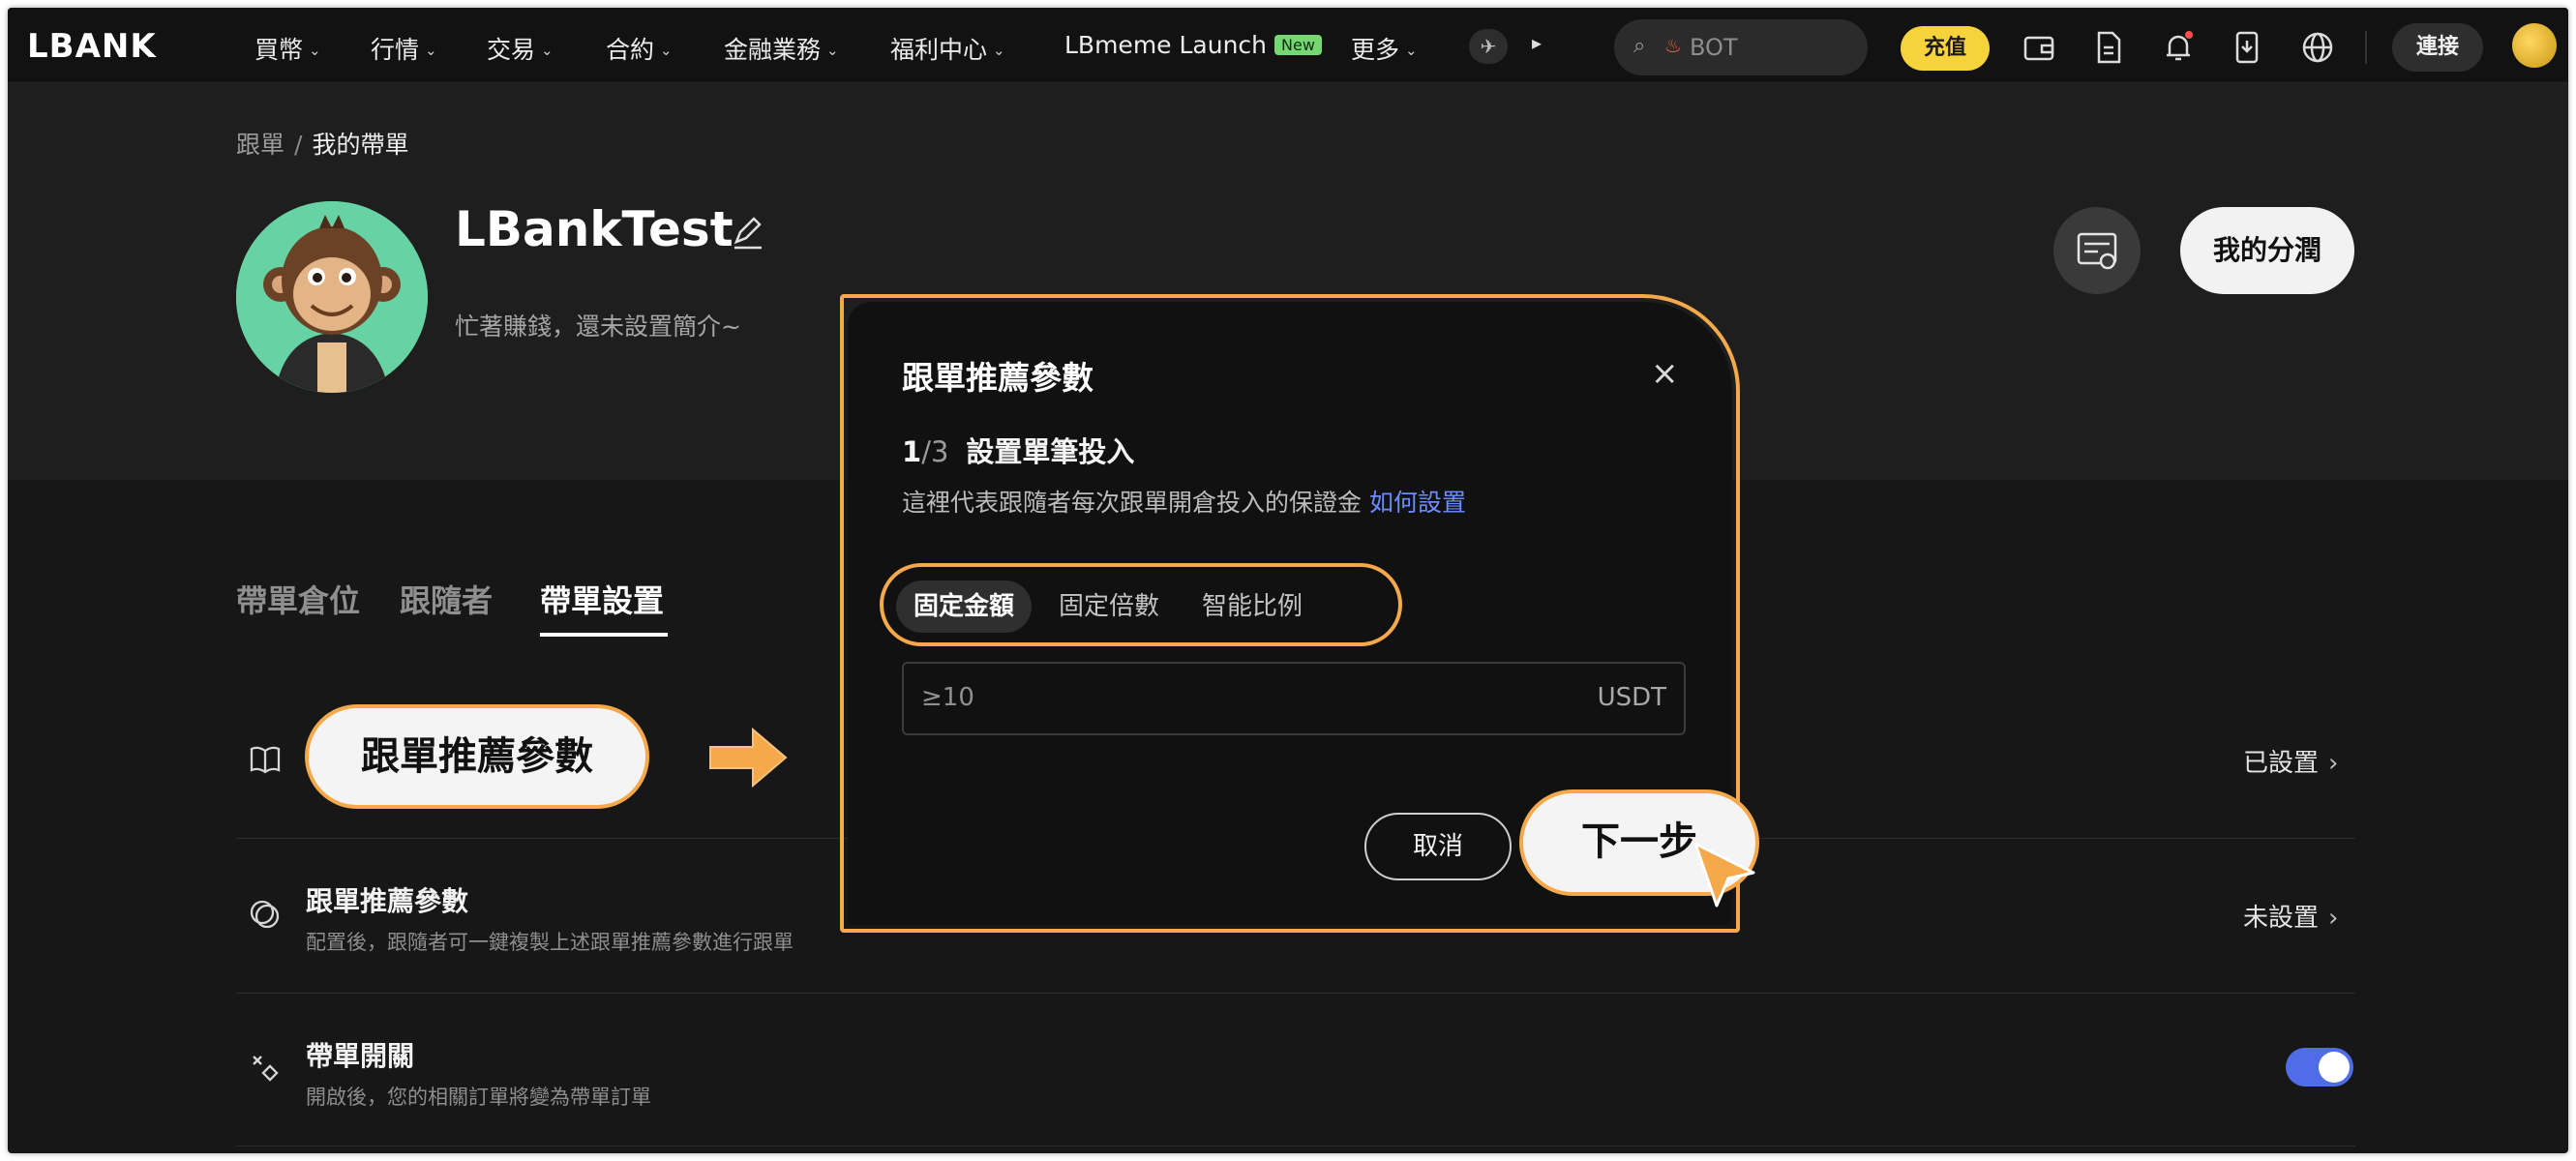  I want to click on nav-label: 買幣, so click(279, 50).